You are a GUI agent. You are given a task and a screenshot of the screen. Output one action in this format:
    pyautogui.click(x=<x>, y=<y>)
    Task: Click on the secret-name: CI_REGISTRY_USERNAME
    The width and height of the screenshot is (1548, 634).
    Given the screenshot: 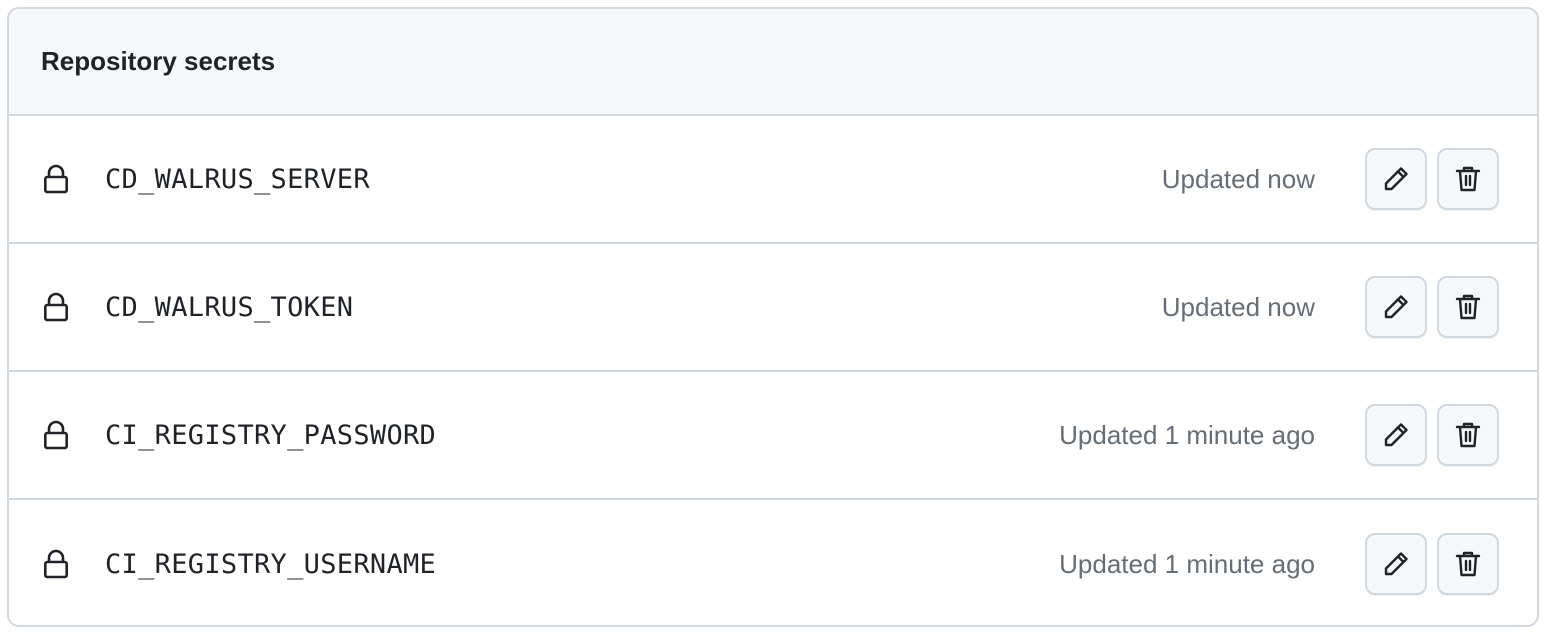 What is the action you would take?
    pyautogui.click(x=271, y=564)
    